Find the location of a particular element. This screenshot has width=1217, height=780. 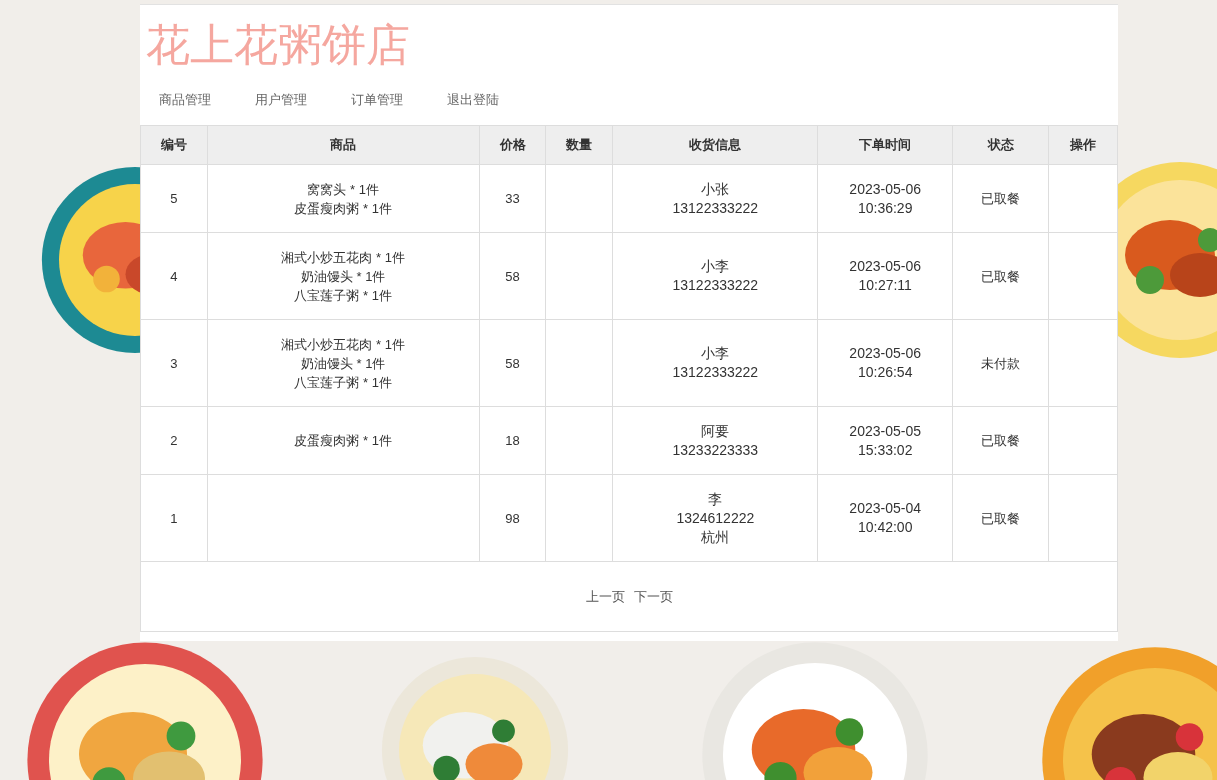

column-header: 状态 is located at coordinates (1000, 145).